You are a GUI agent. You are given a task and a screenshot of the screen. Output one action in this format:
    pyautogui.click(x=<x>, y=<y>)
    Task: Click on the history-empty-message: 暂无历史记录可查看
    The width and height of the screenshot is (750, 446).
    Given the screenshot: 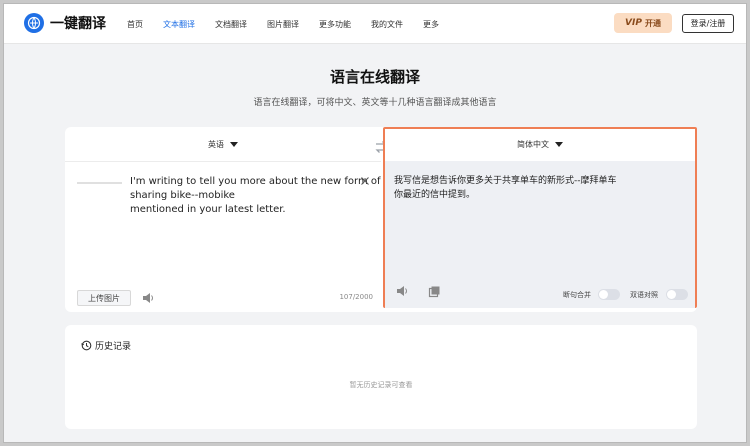 What is the action you would take?
    pyautogui.click(x=381, y=385)
    